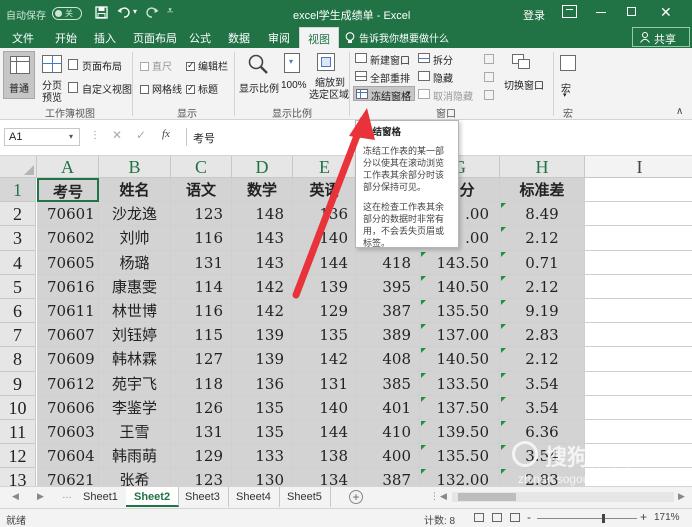 The image size is (692, 527). Describe the element at coordinates (542, 214) in the screenshot. I see `data-cell: 8.49` at that location.